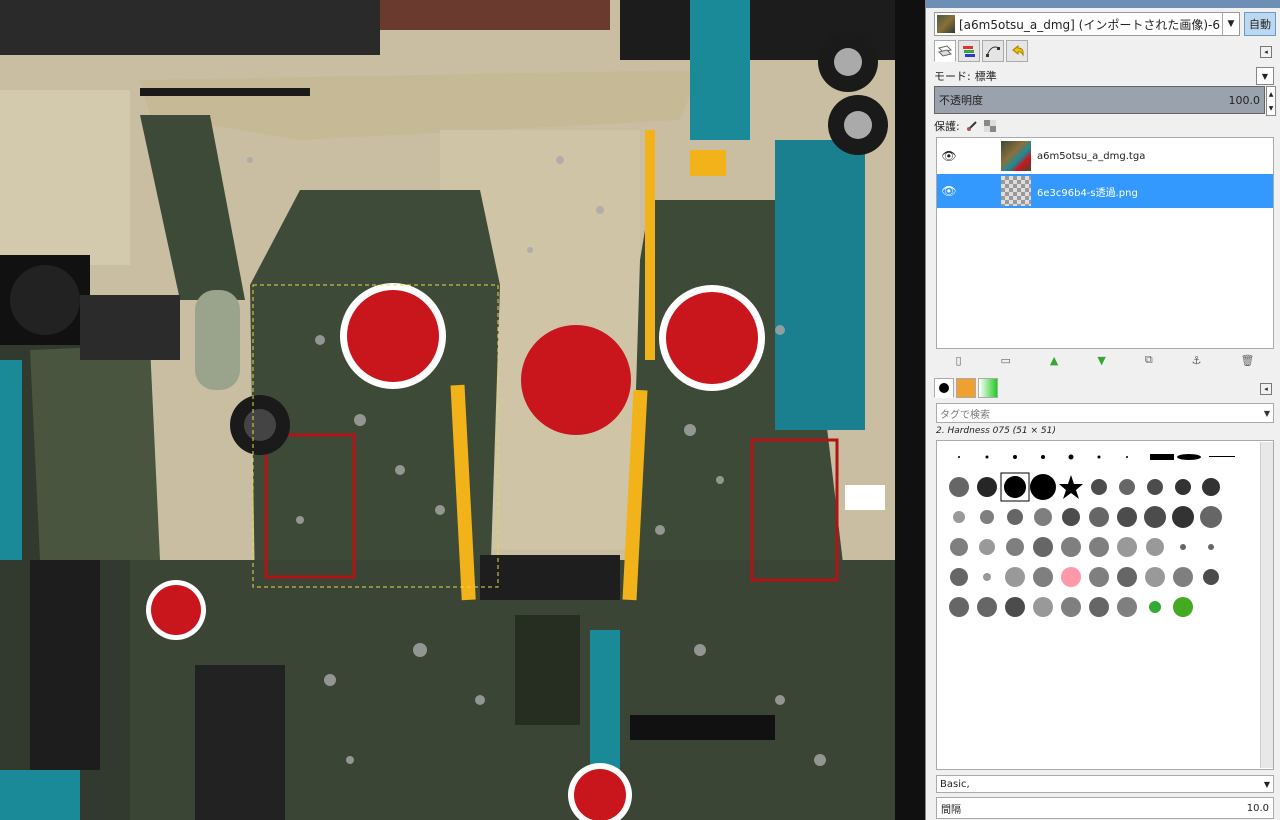 This screenshot has height=820, width=1280. What do you see at coordinates (1244, 100) in the screenshot?
I see `opacity-value: 100.0` at bounding box center [1244, 100].